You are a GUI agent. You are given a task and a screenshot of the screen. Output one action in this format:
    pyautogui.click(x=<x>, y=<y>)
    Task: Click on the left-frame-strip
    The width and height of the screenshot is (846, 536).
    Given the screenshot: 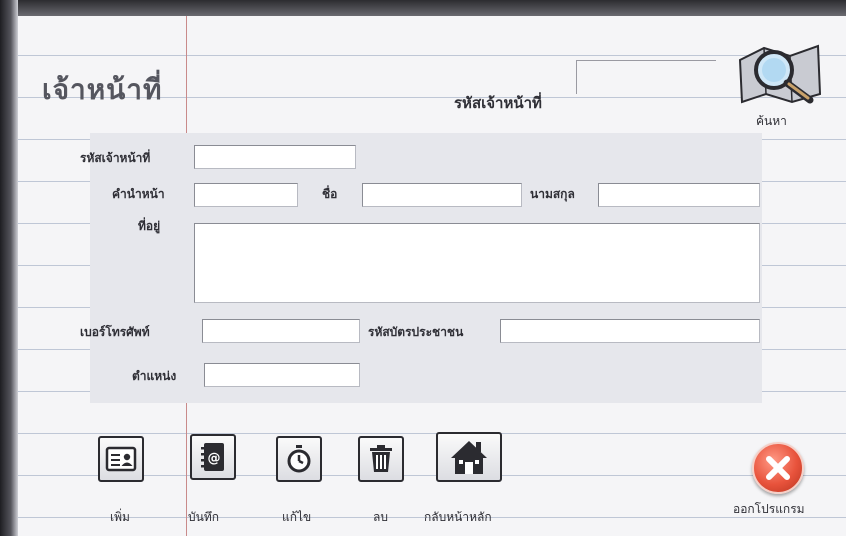 What is the action you would take?
    pyautogui.click(x=9, y=268)
    